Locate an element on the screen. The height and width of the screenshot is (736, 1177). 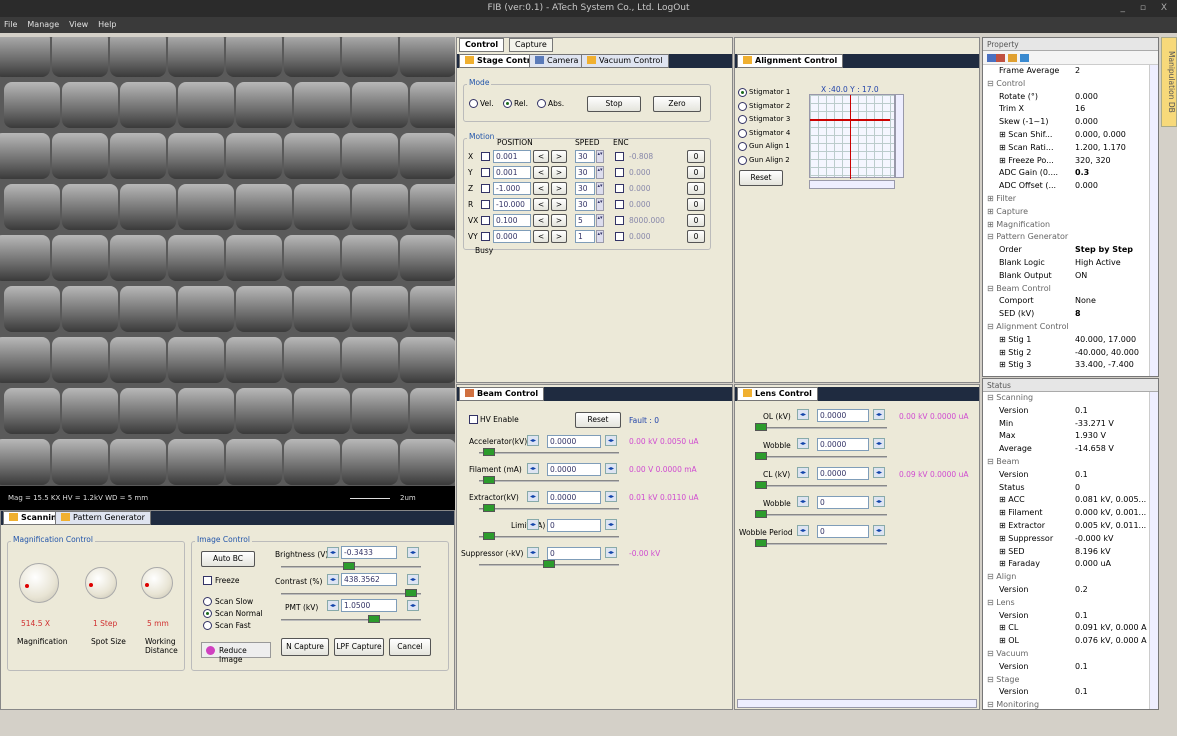
stigmator-grid is located at coordinates (852, 136).